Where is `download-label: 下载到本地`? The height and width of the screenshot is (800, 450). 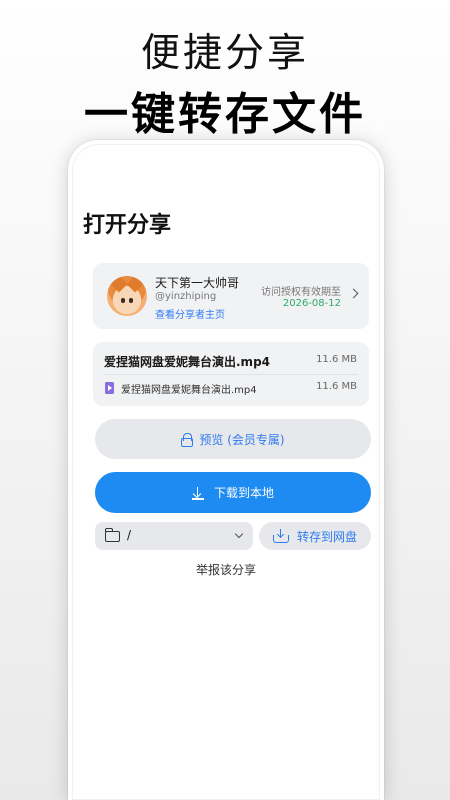 download-label: 下载到本地 is located at coordinates (243, 493).